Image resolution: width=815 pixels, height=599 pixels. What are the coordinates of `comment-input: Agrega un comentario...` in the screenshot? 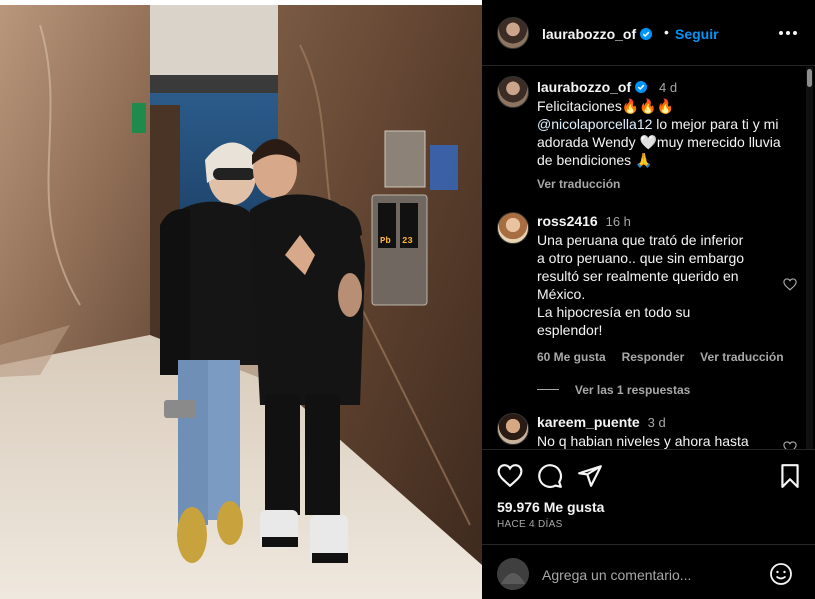 It's located at (616, 575).